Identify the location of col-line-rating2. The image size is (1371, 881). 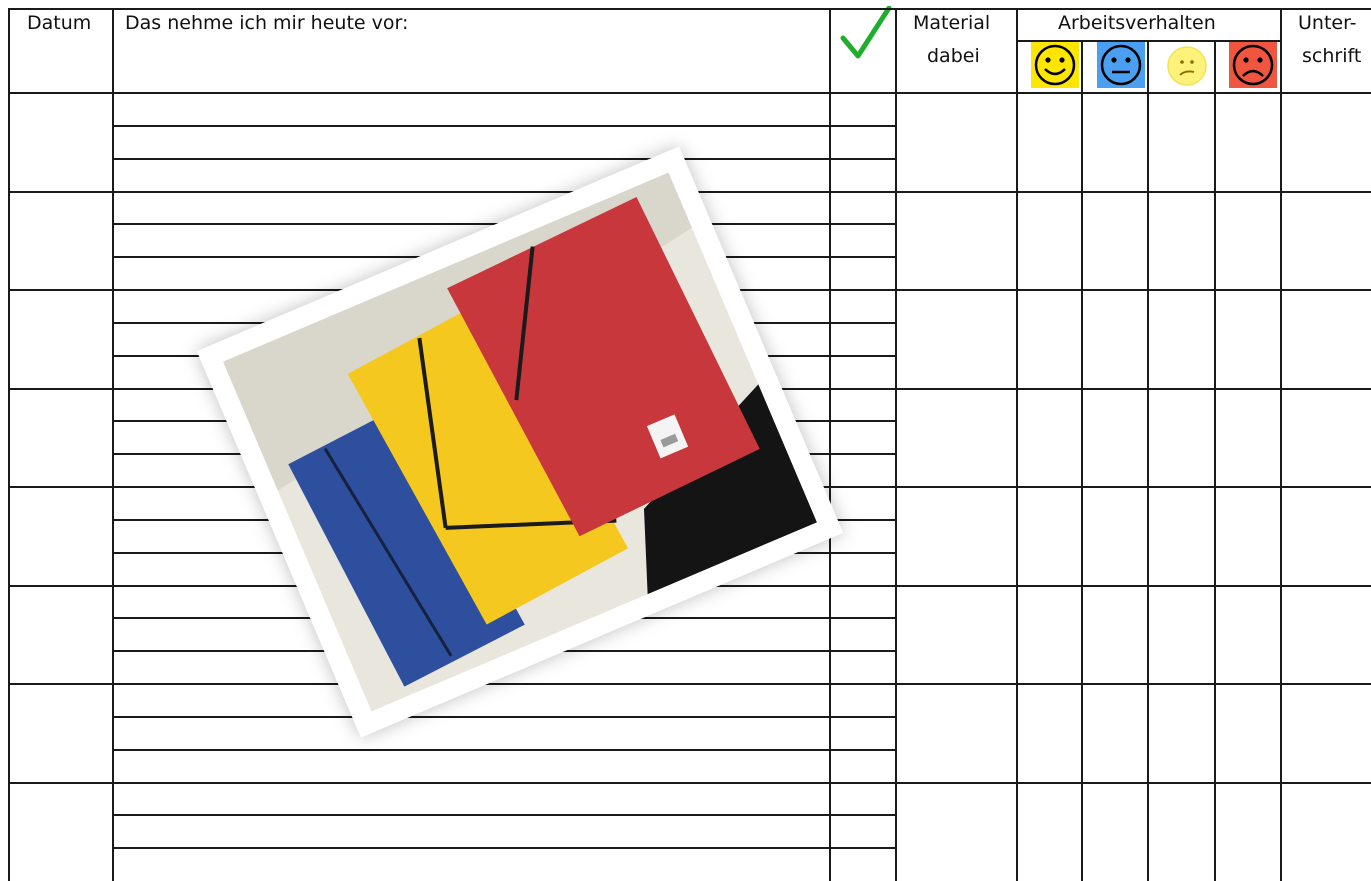
(1148, 460).